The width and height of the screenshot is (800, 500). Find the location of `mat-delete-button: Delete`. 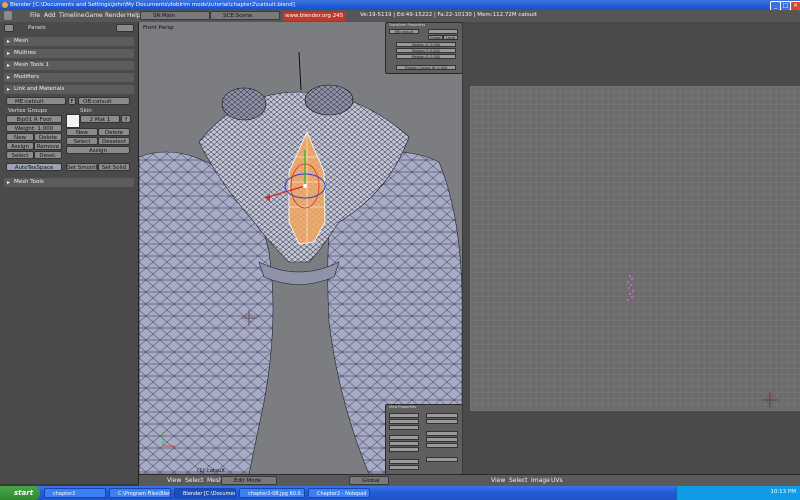

mat-delete-button: Delete is located at coordinates (114, 132).